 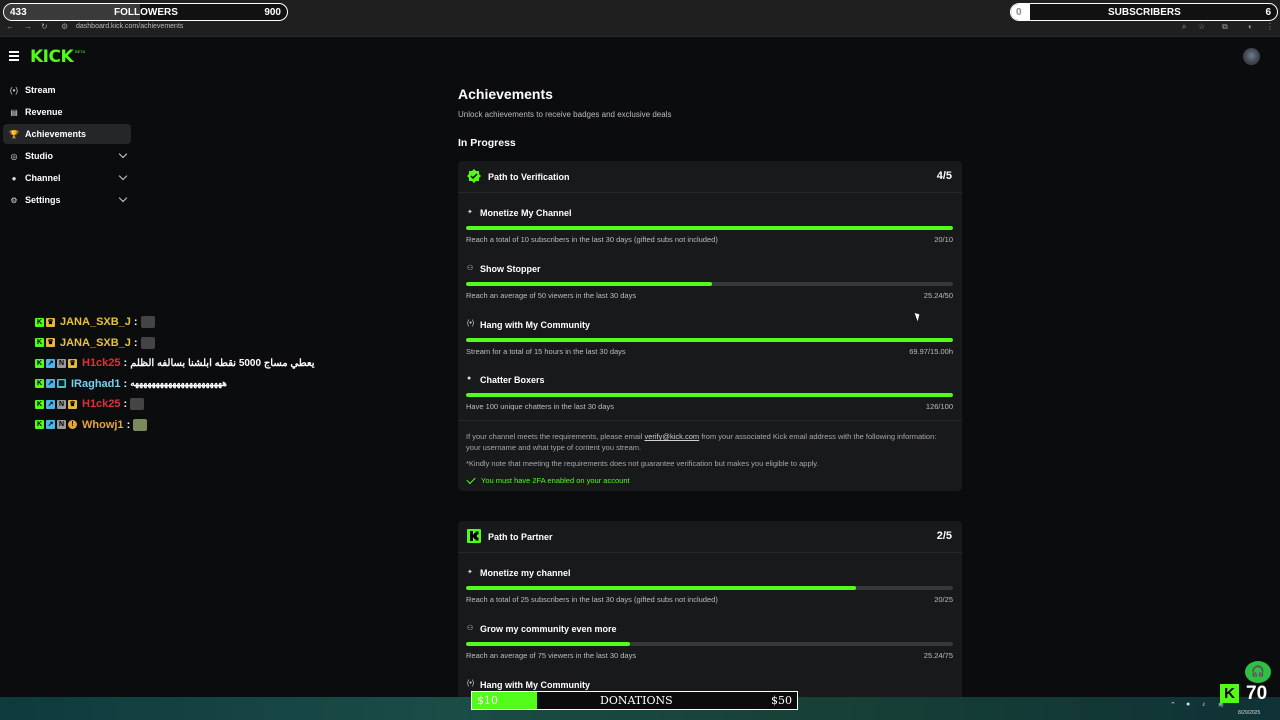 I want to click on coin-badge-icon: !, so click(x=72, y=425).